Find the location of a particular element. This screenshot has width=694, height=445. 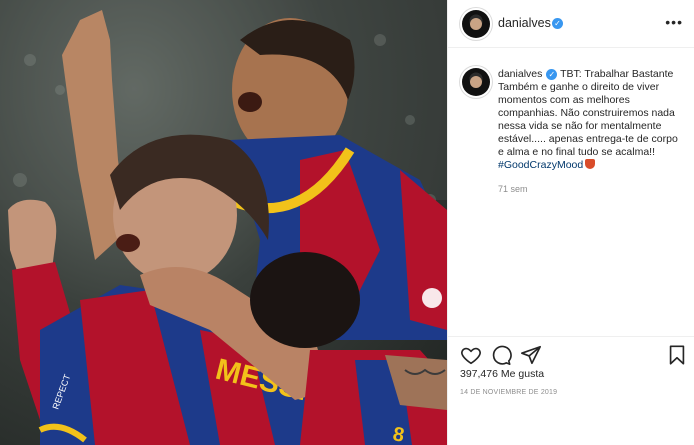

bookmark-icon is located at coordinates (677, 355).